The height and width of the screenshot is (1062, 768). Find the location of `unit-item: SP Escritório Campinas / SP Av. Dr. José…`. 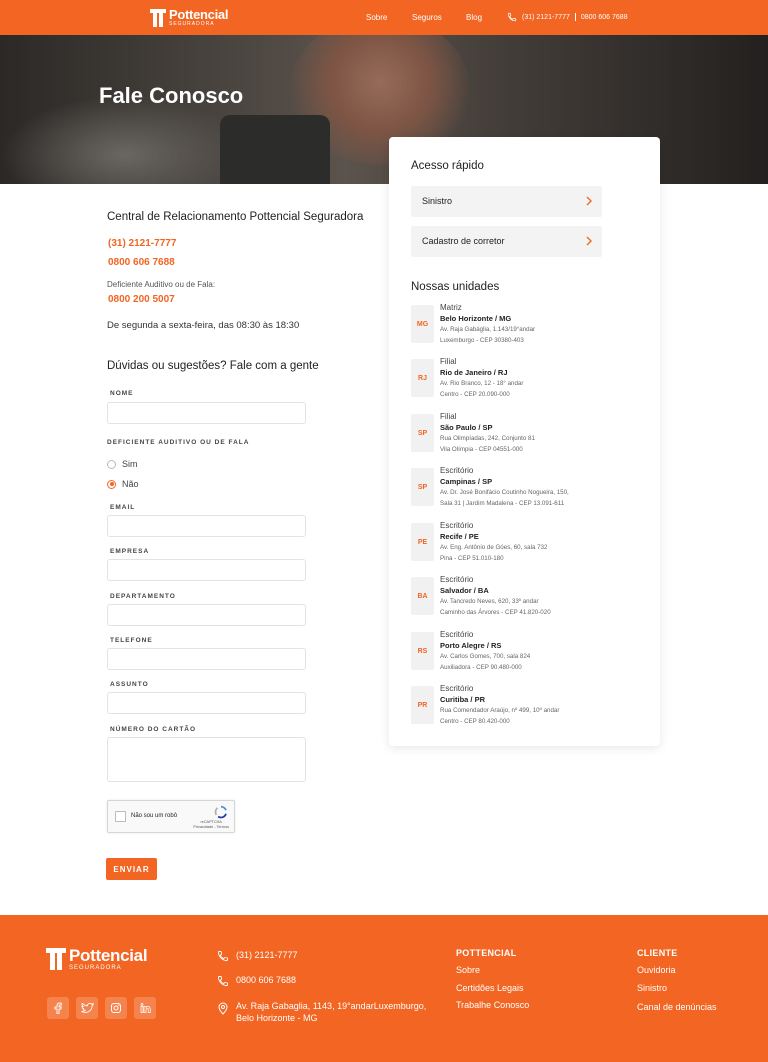

unit-item: SP Escritório Campinas / SP Av. Dr. José… is located at coordinates (526, 490).